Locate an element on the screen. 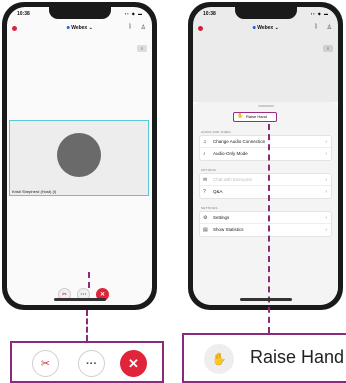 The image size is (346, 383). more-options-button: ··· is located at coordinates (91, 363).